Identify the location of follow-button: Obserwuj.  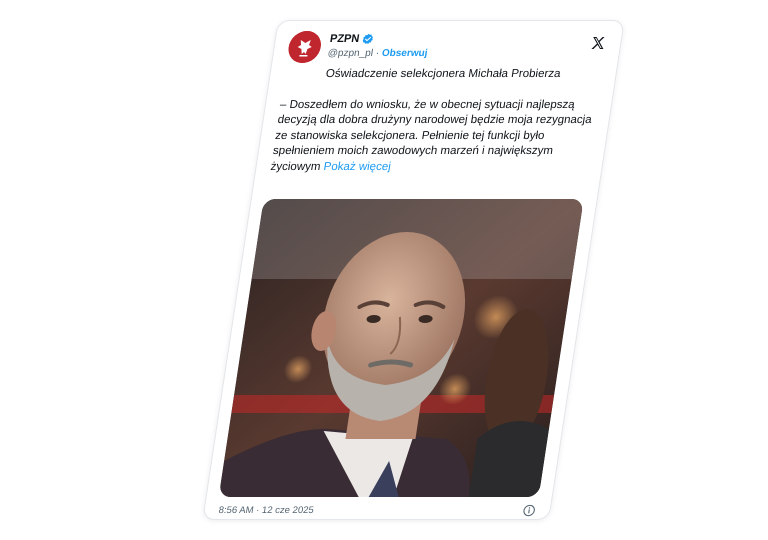
(404, 53).